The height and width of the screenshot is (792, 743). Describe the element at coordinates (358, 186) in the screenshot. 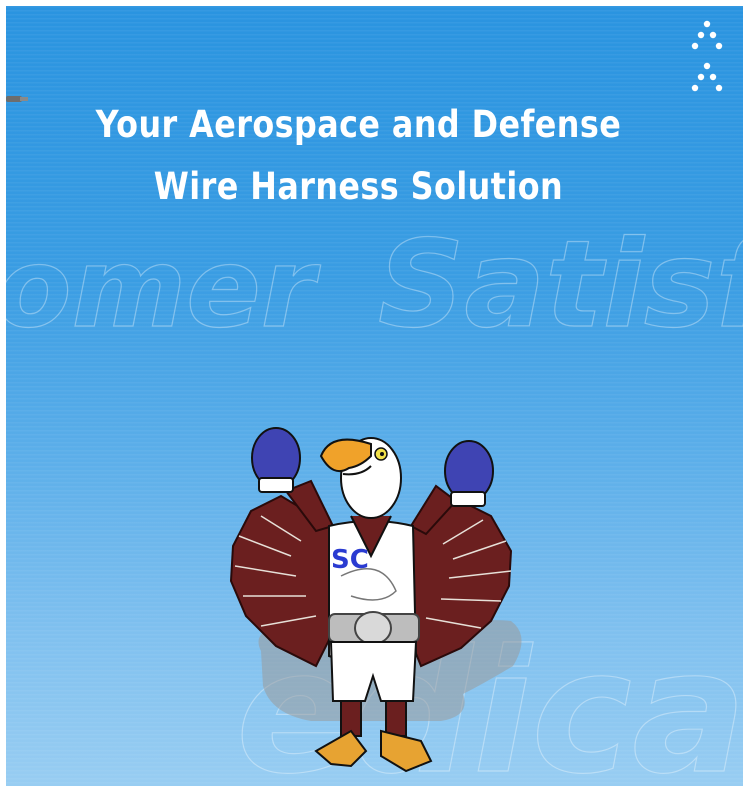

I see `headline-line-2: Wire Harness Solution` at that location.